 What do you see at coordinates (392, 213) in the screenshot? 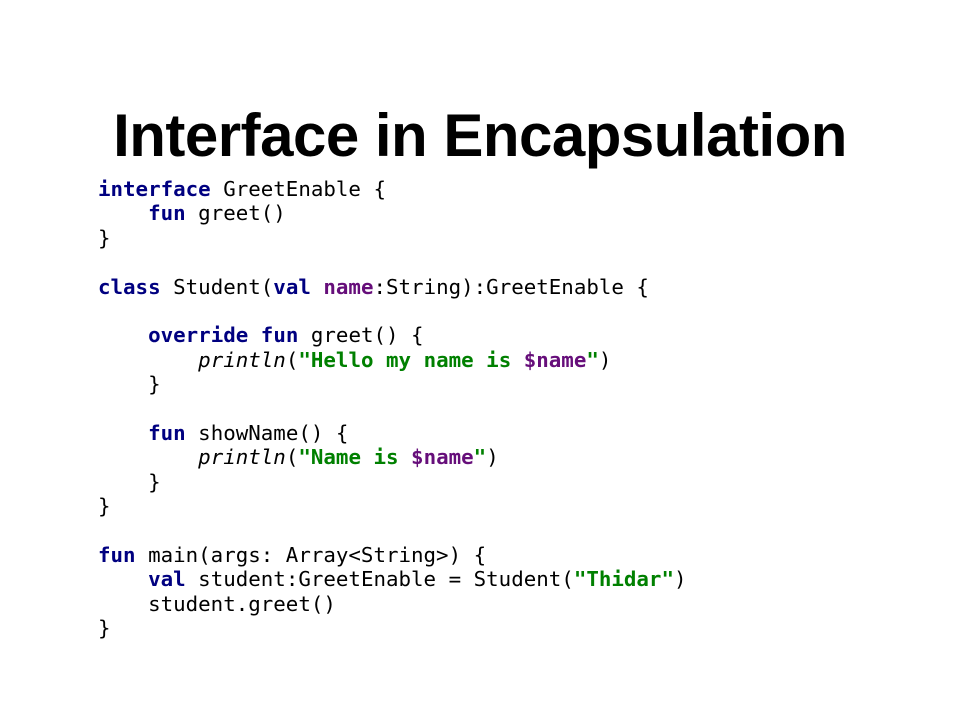
I see `code-line: fun greet()` at bounding box center [392, 213].